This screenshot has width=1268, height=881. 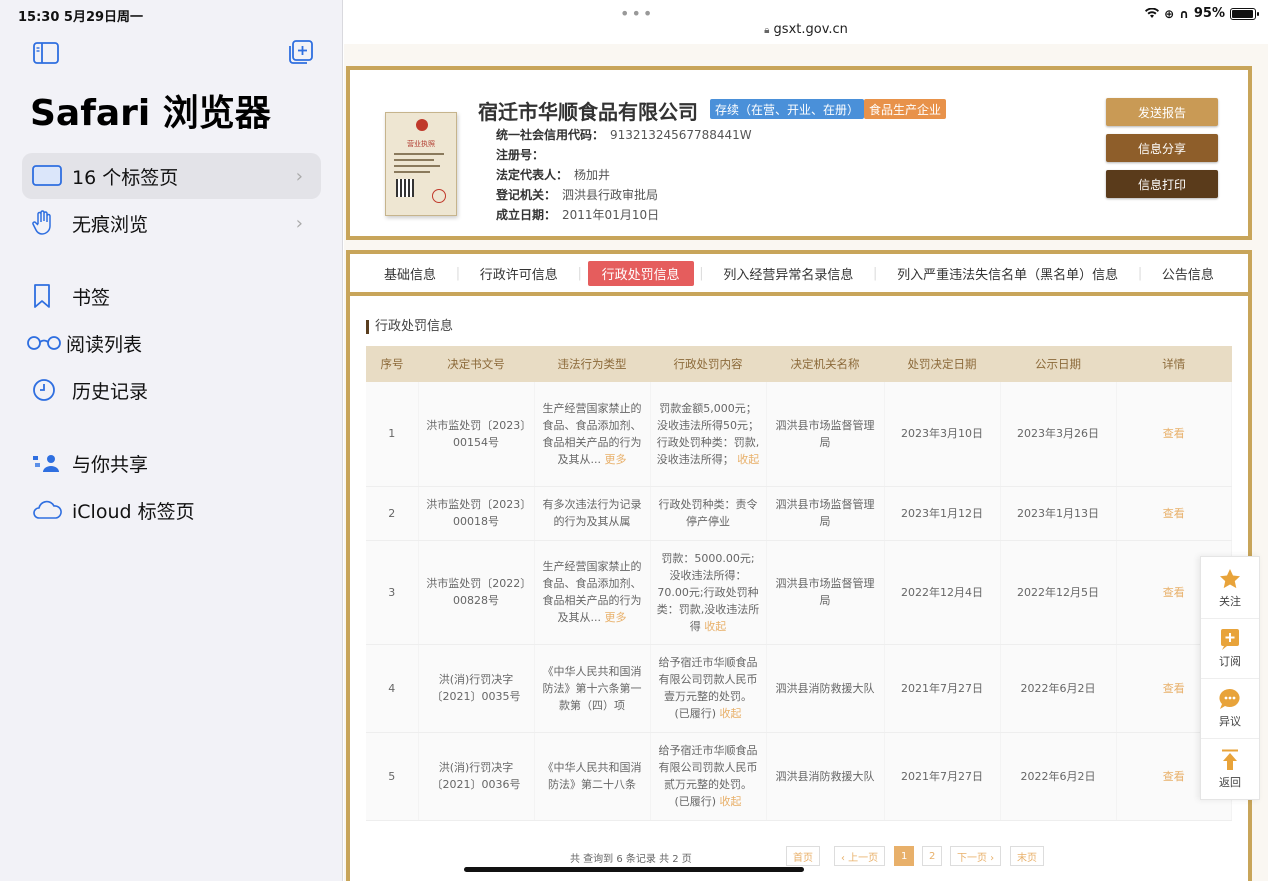 I want to click on col-violation-type: 违法行为类型, so click(x=592, y=364).